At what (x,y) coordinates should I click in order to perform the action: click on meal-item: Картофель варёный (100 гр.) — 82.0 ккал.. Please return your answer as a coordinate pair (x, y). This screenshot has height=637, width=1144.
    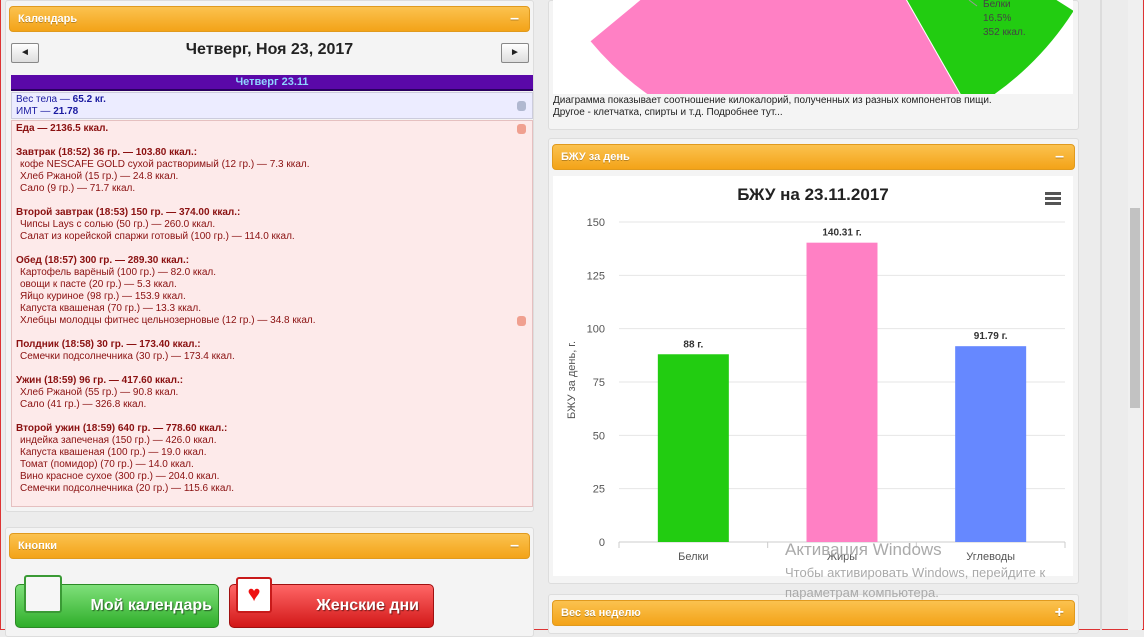
    Looking at the image, I should click on (118, 272).